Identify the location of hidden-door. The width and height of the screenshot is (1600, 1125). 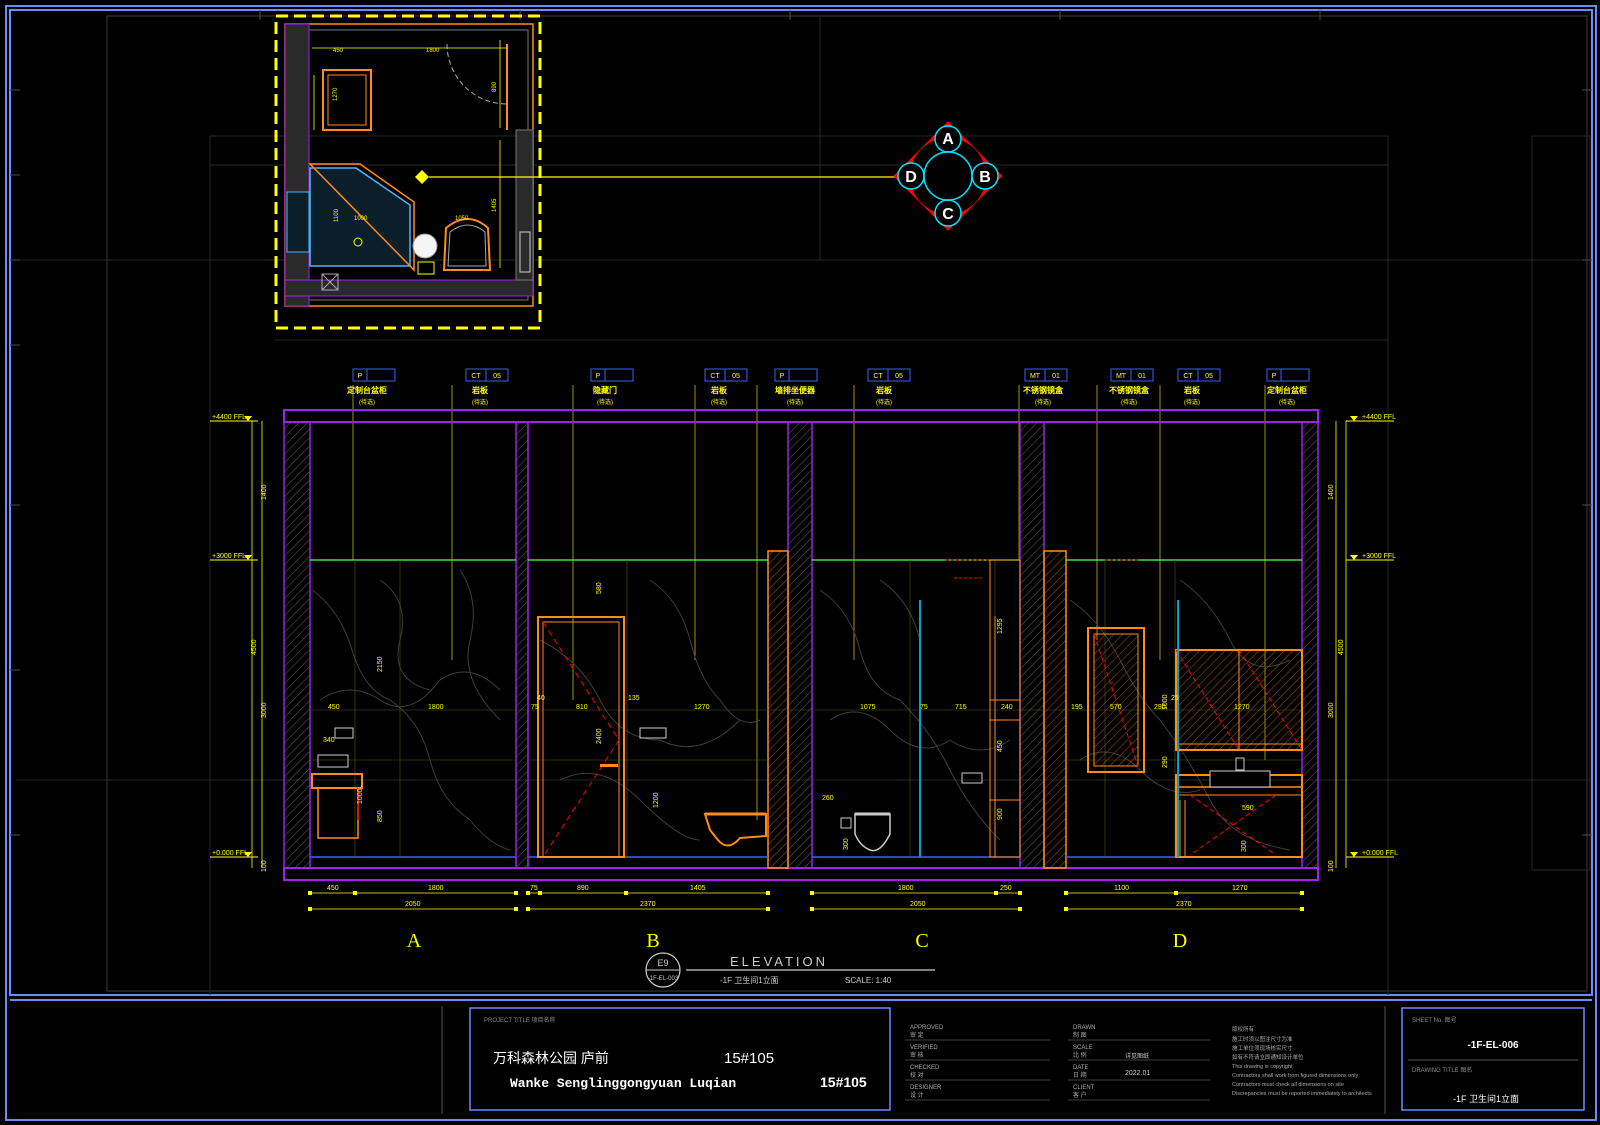
(581, 737).